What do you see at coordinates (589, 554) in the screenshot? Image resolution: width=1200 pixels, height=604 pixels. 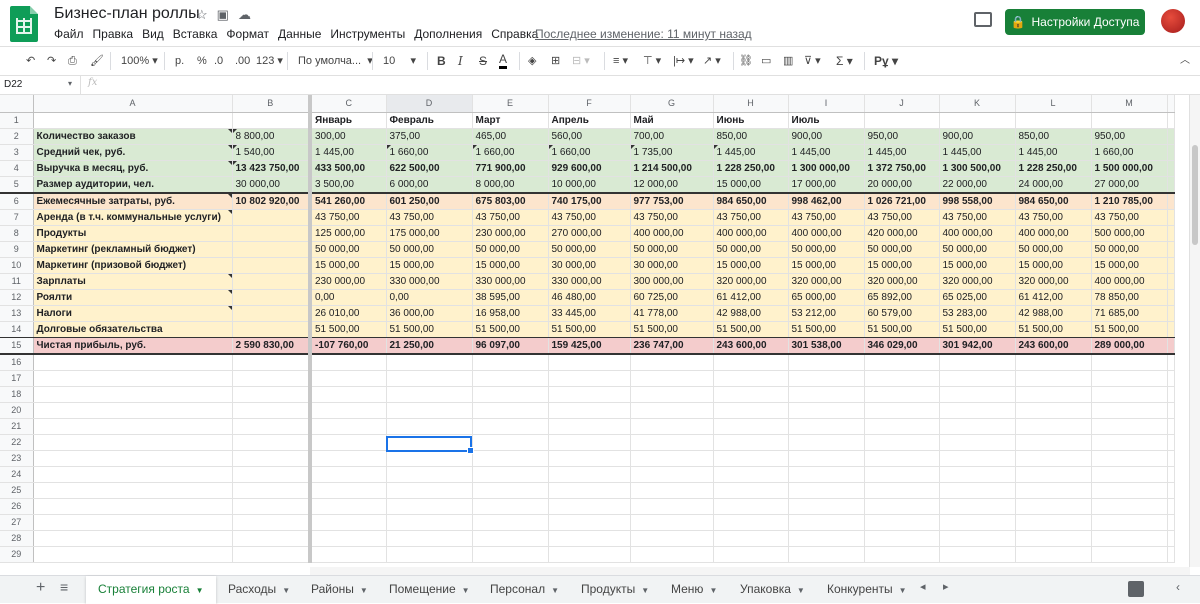 I see `cell-f29` at bounding box center [589, 554].